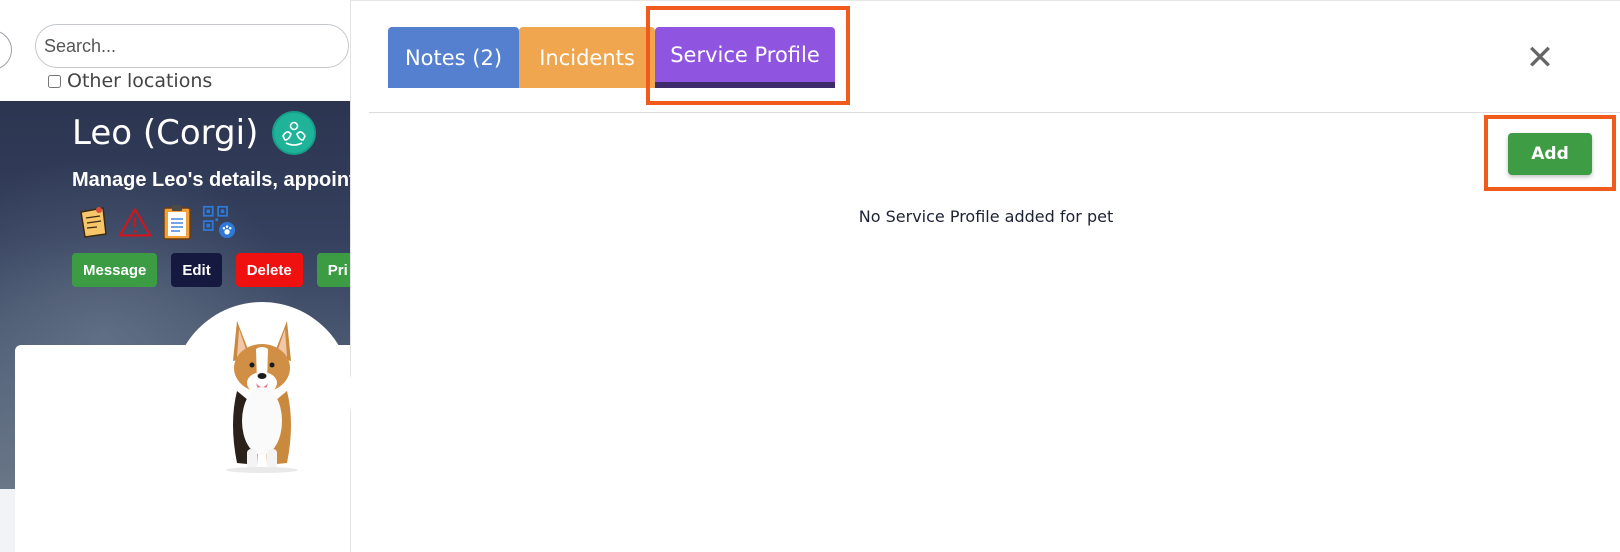  Describe the element at coordinates (196, 270) in the screenshot. I see `edit-button: Edit` at that location.